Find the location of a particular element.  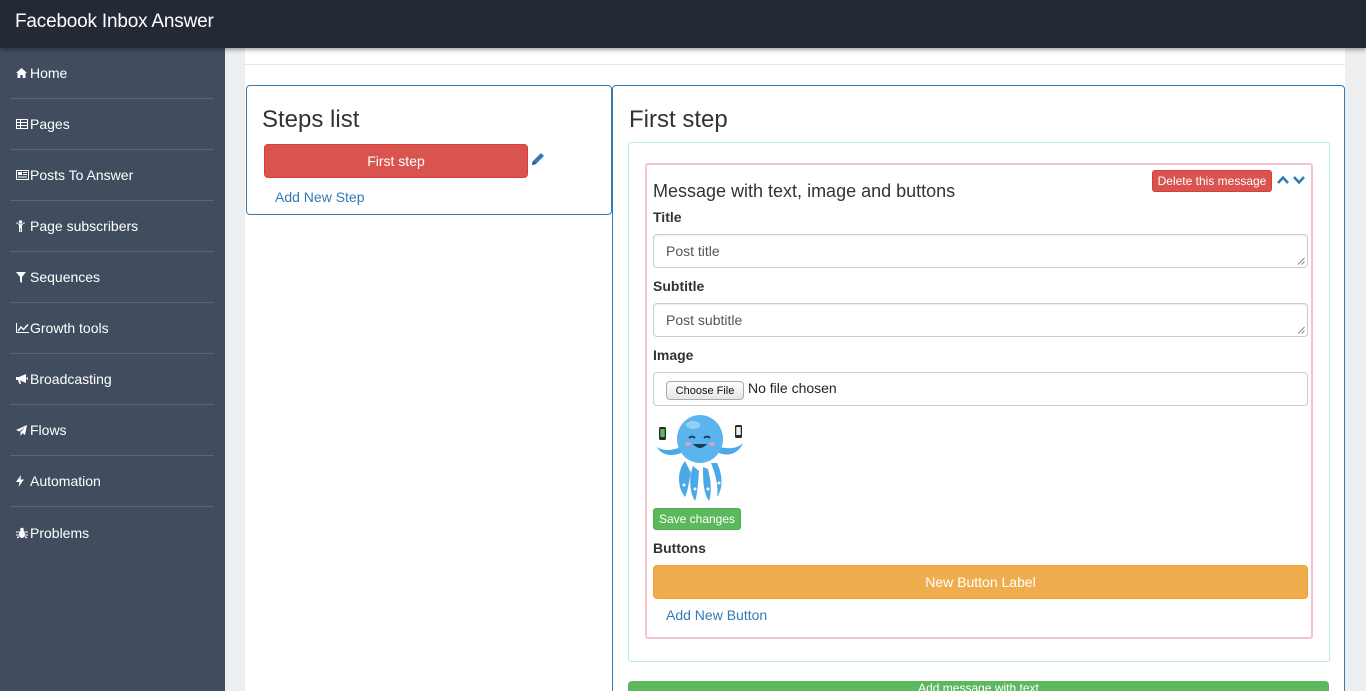

sidebar-item-automation: Automation is located at coordinates (112, 481).